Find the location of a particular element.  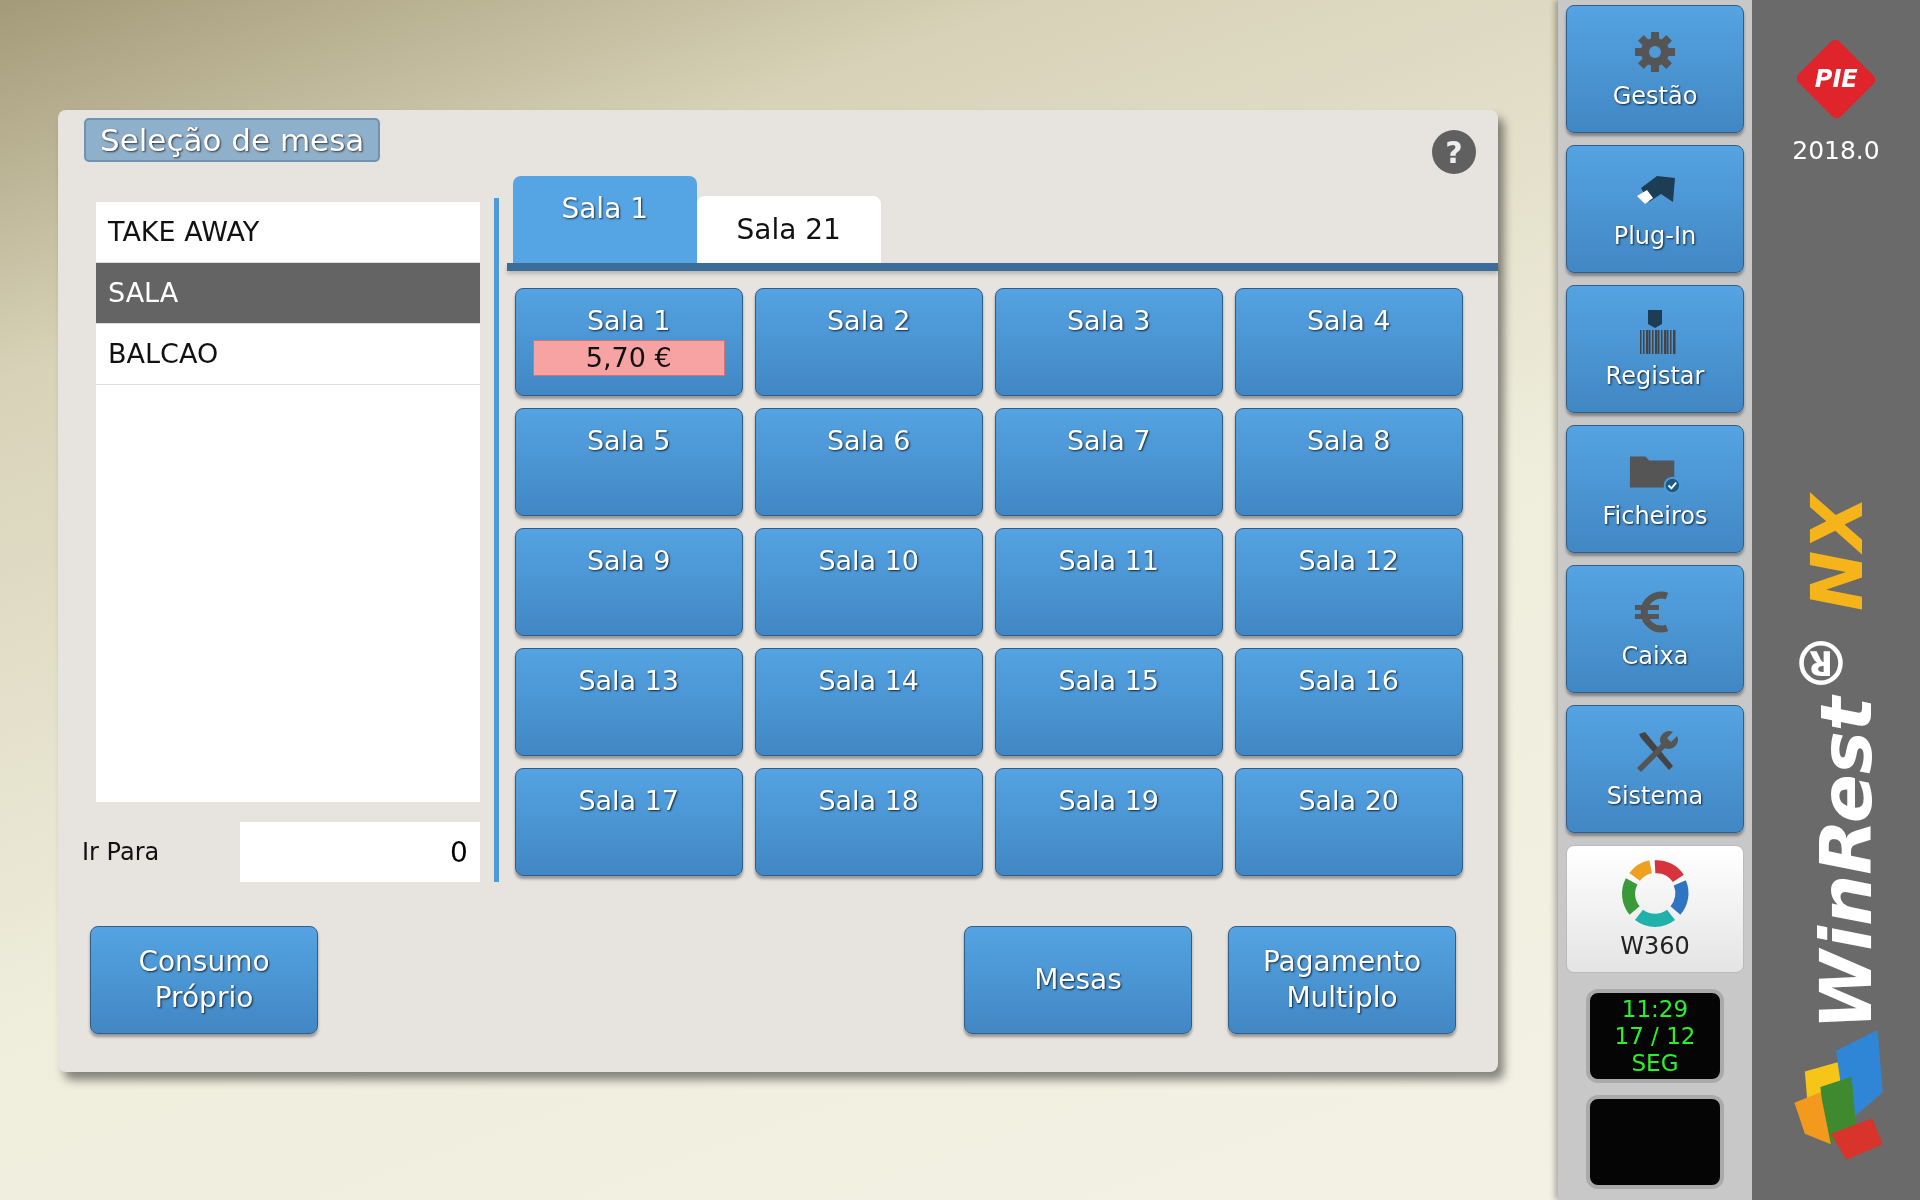

area-item: BALCAO is located at coordinates (288, 354).